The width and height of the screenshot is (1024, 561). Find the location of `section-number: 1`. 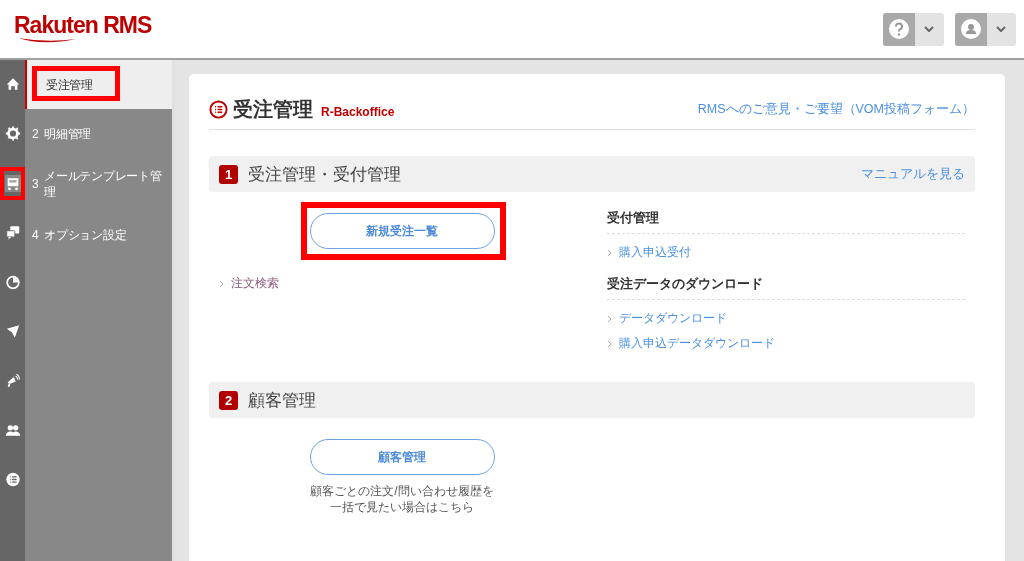

section-number: 1 is located at coordinates (228, 174).